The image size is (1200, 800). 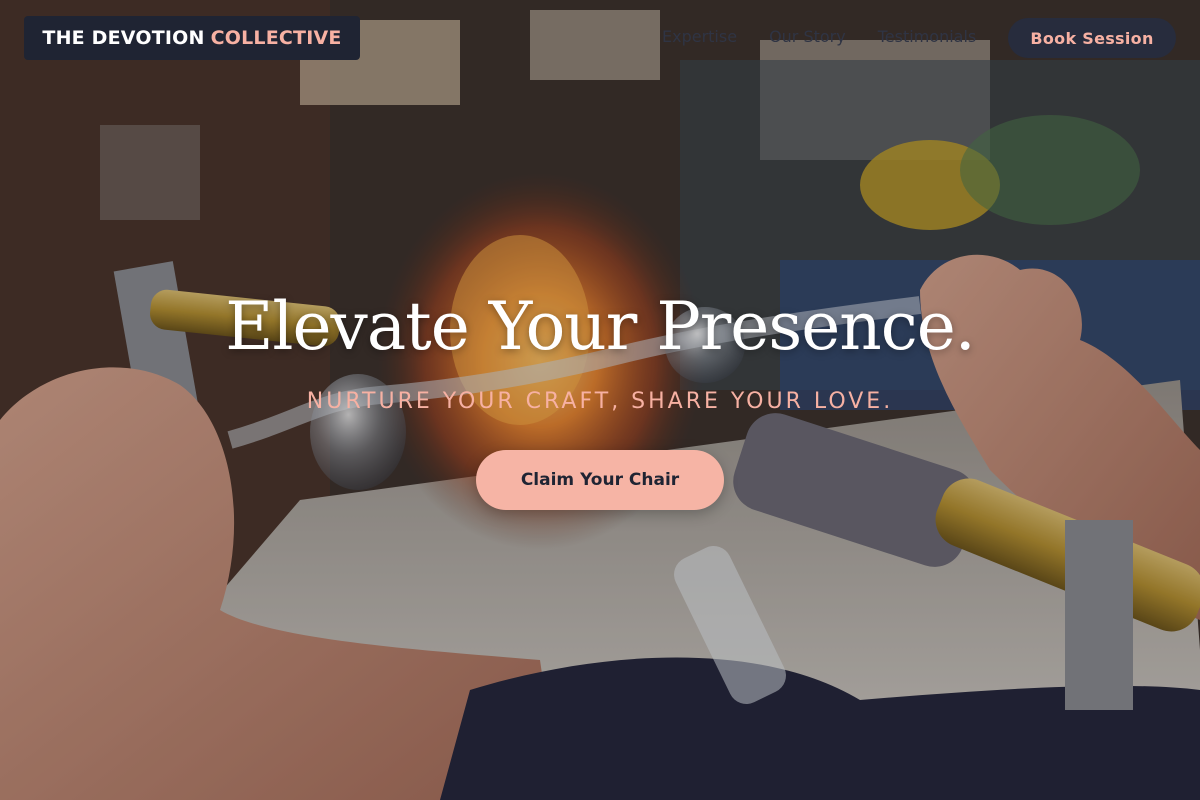 I want to click on book-session-button: Book Session, so click(x=1092, y=38).